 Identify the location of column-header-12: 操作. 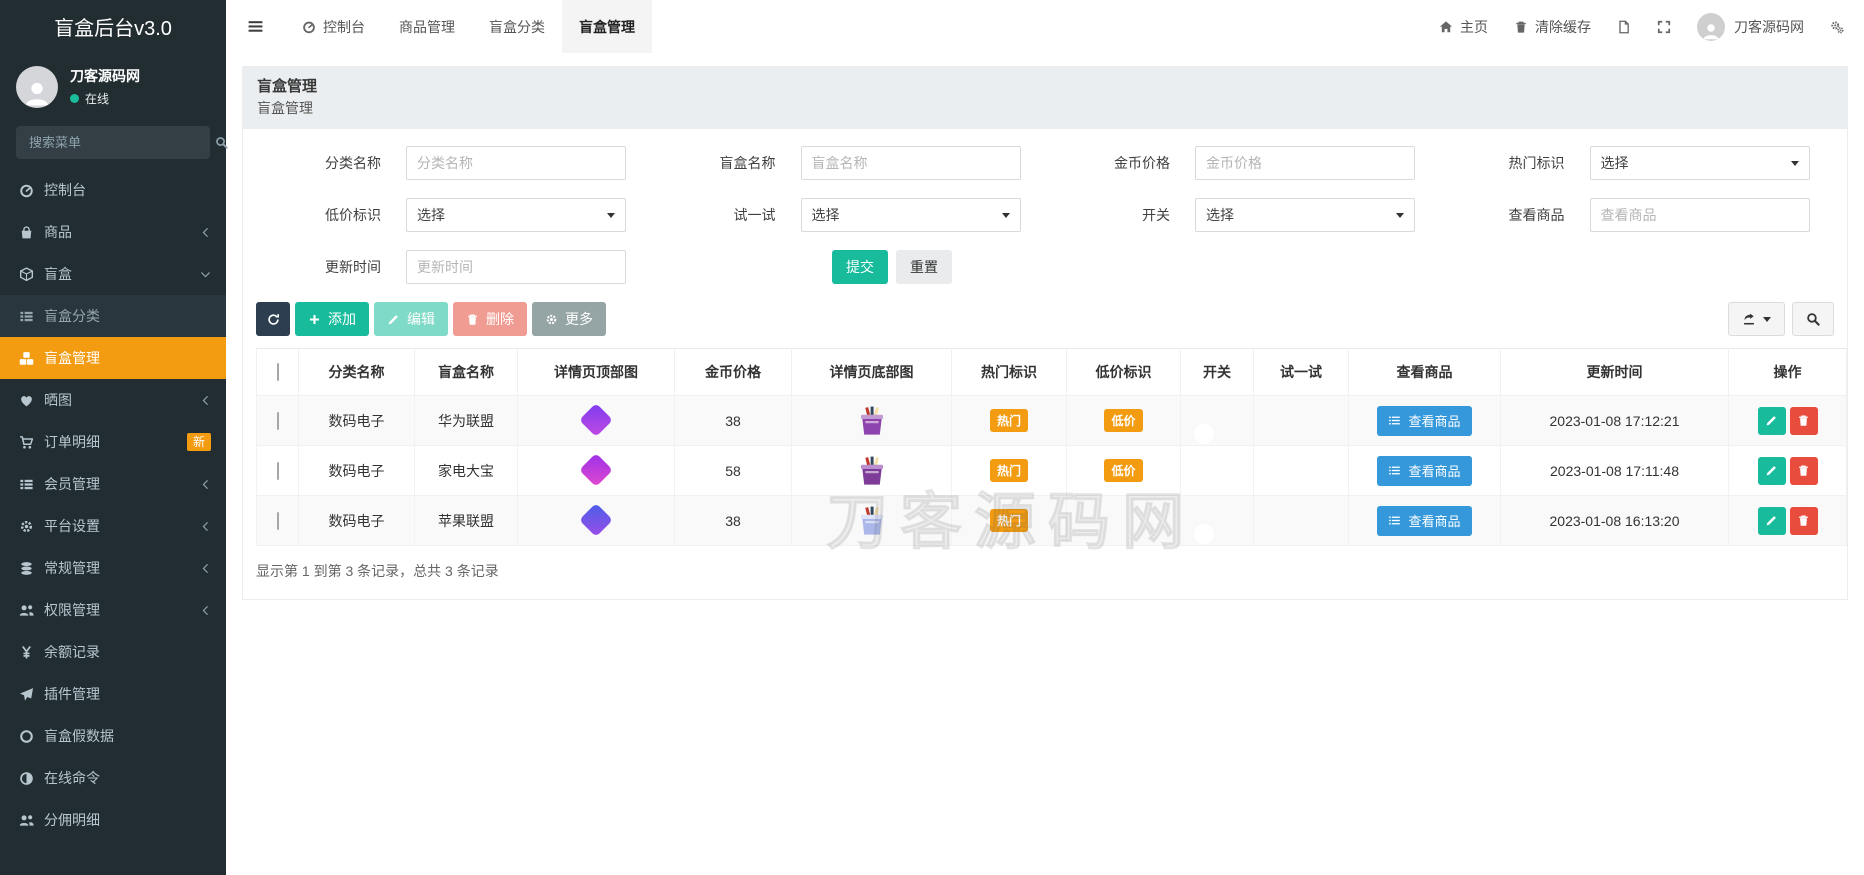
(1787, 372).